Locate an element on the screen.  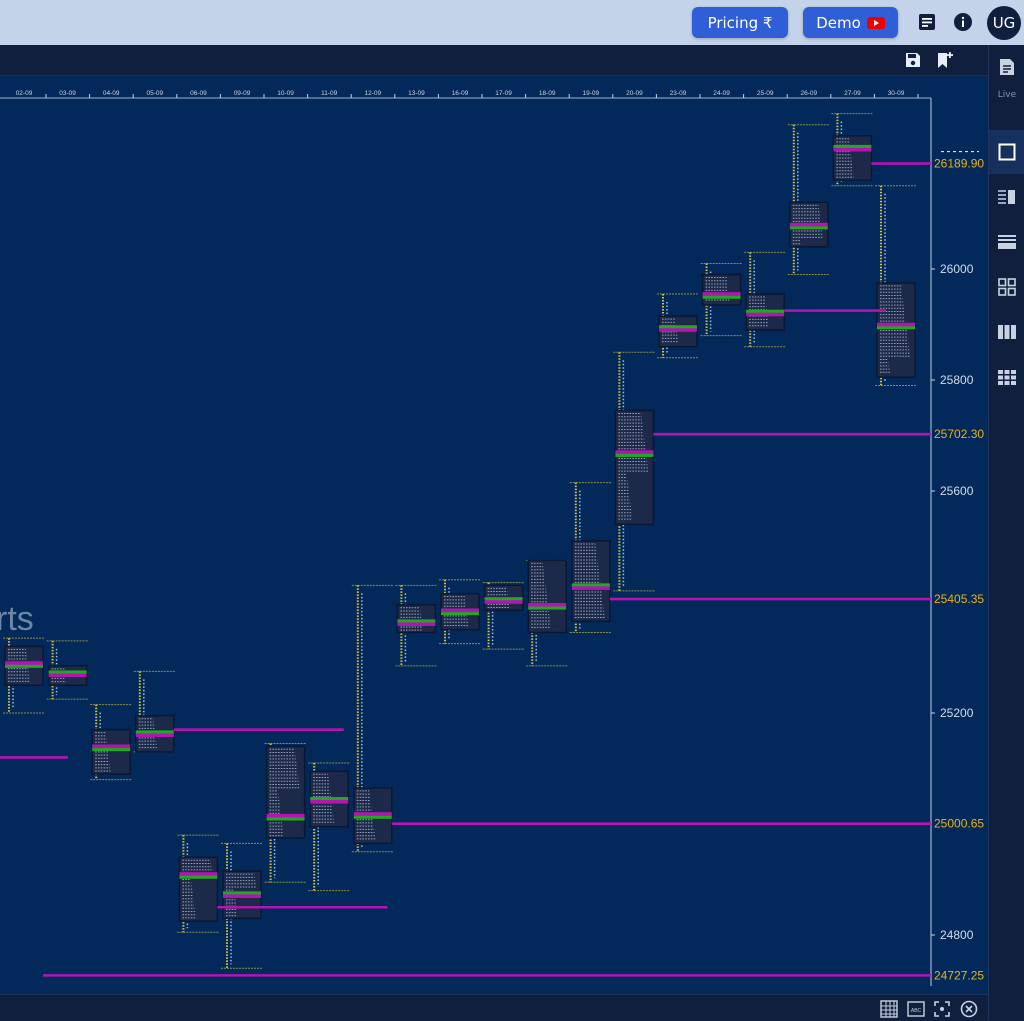
x-tick-label: 18-09 is located at coordinates (547, 93).